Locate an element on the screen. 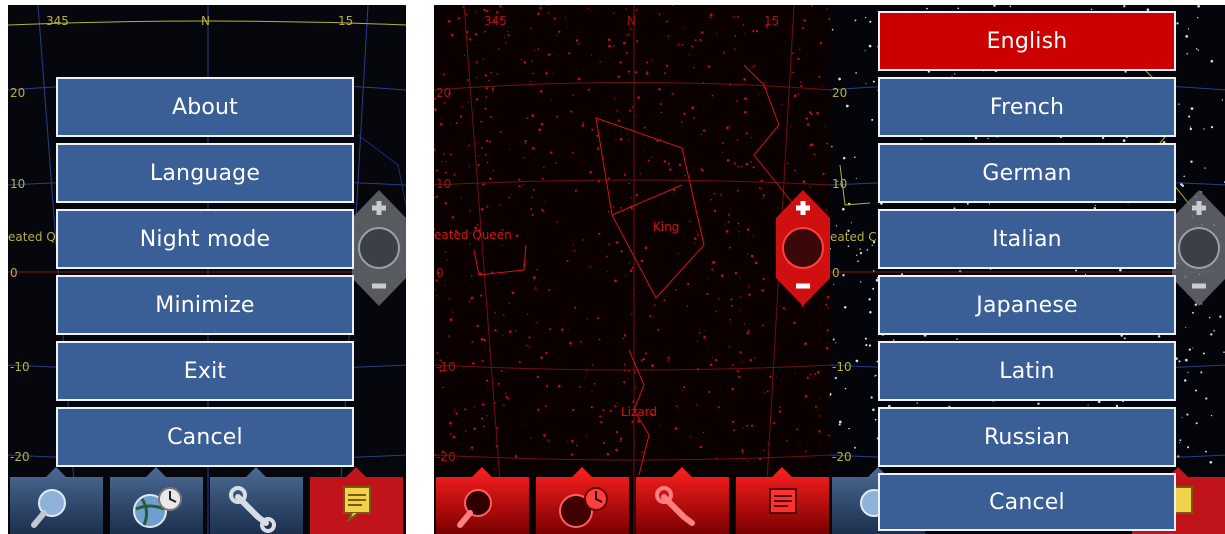 This screenshot has height=534, width=1225. about-button: About is located at coordinates (205, 107).